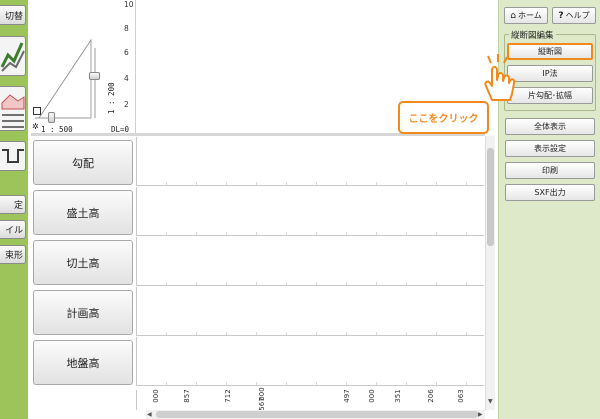  What do you see at coordinates (310, 361) in the screenshot?
I see `row-cell-ground-height` at bounding box center [310, 361].